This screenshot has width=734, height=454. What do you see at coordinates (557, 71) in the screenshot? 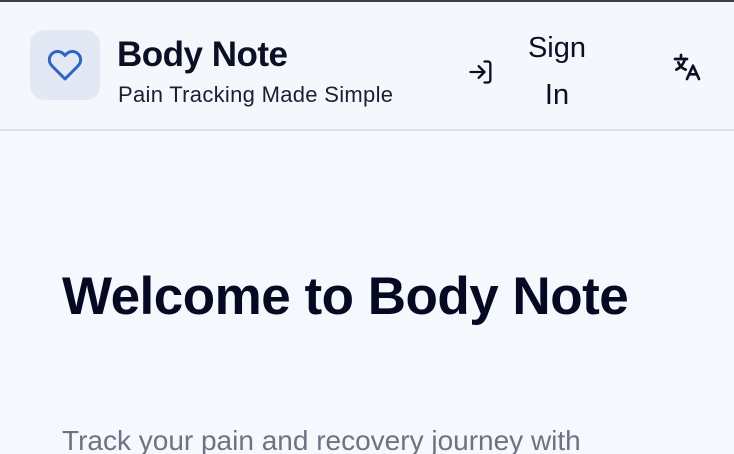
I see `sign-in-label: Sign In` at bounding box center [557, 71].